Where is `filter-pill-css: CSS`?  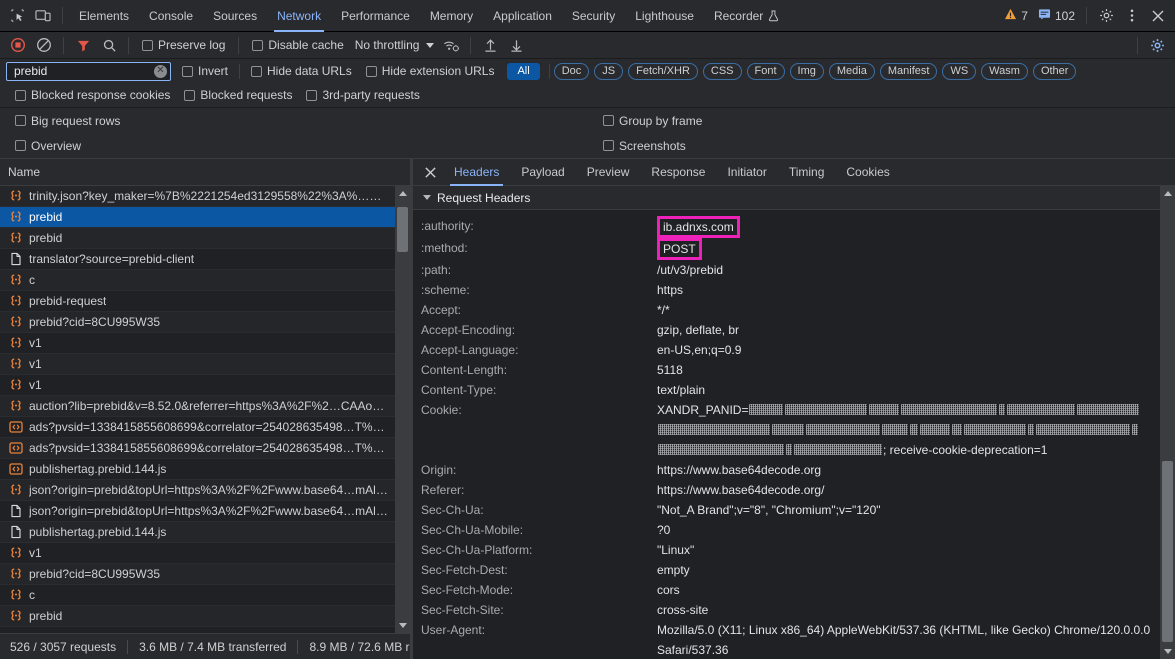 filter-pill-css: CSS is located at coordinates (722, 71).